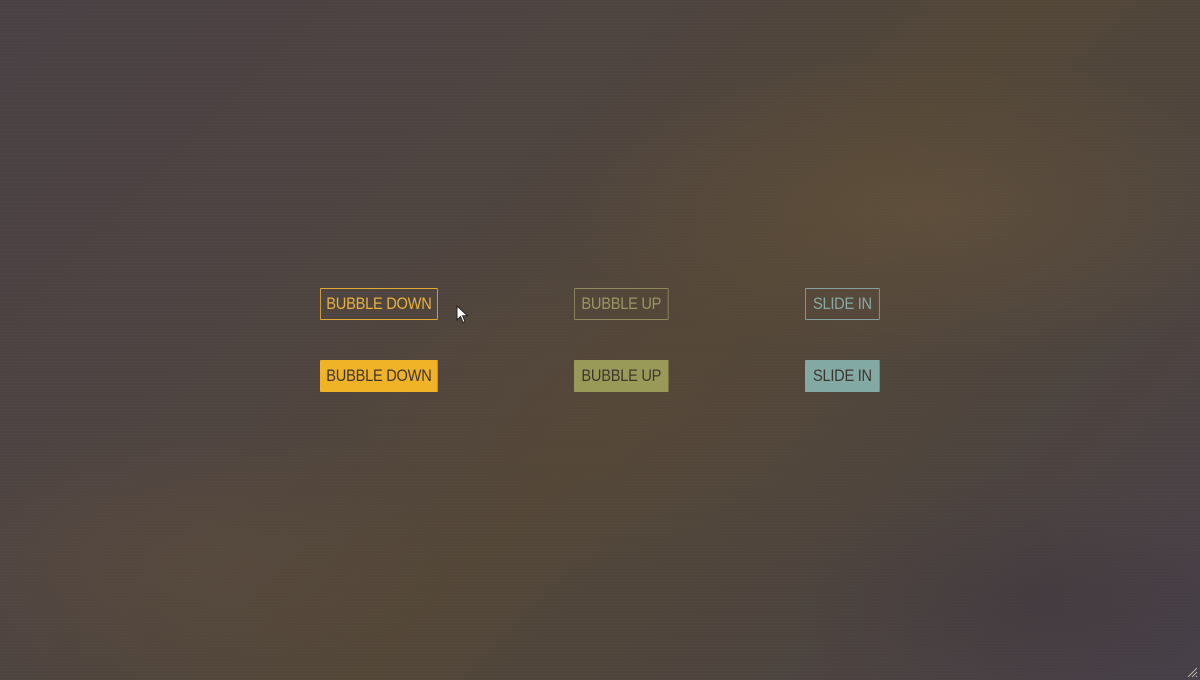  I want to click on mouse-pointer-icon, so click(462, 314).